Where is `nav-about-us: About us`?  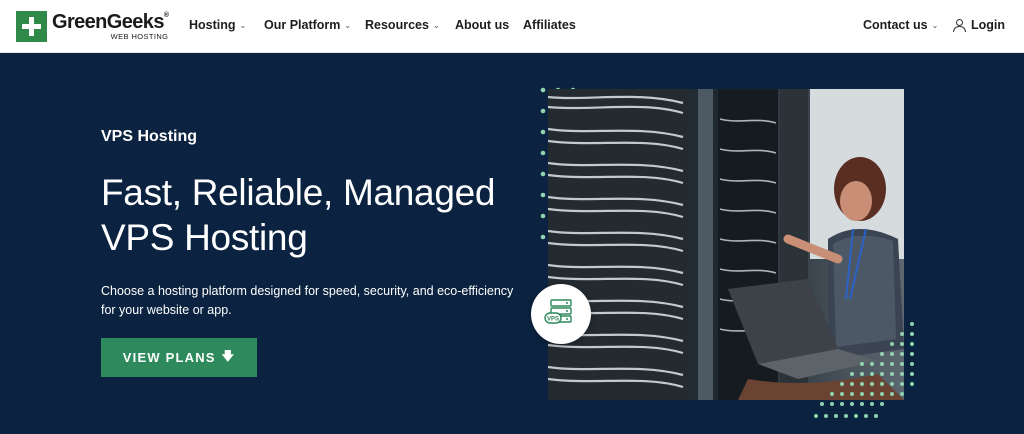
nav-about-us: About us is located at coordinates (482, 25).